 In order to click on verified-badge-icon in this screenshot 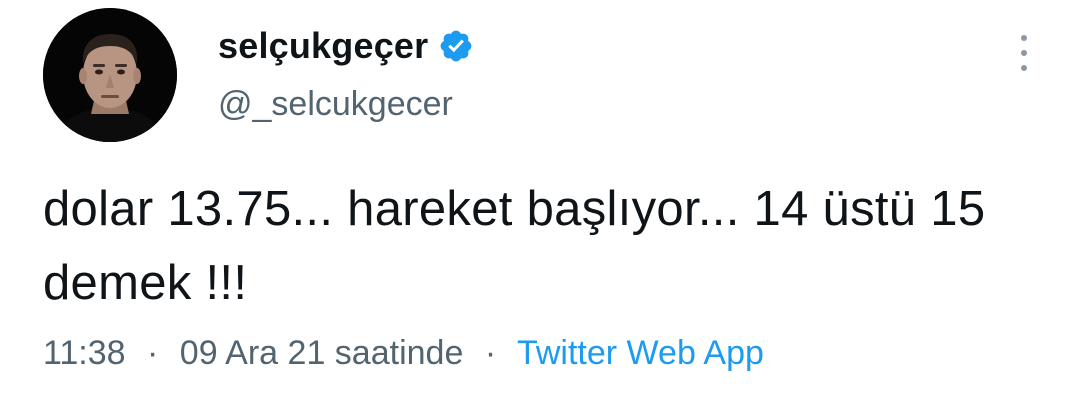, I will do `click(456, 46)`.